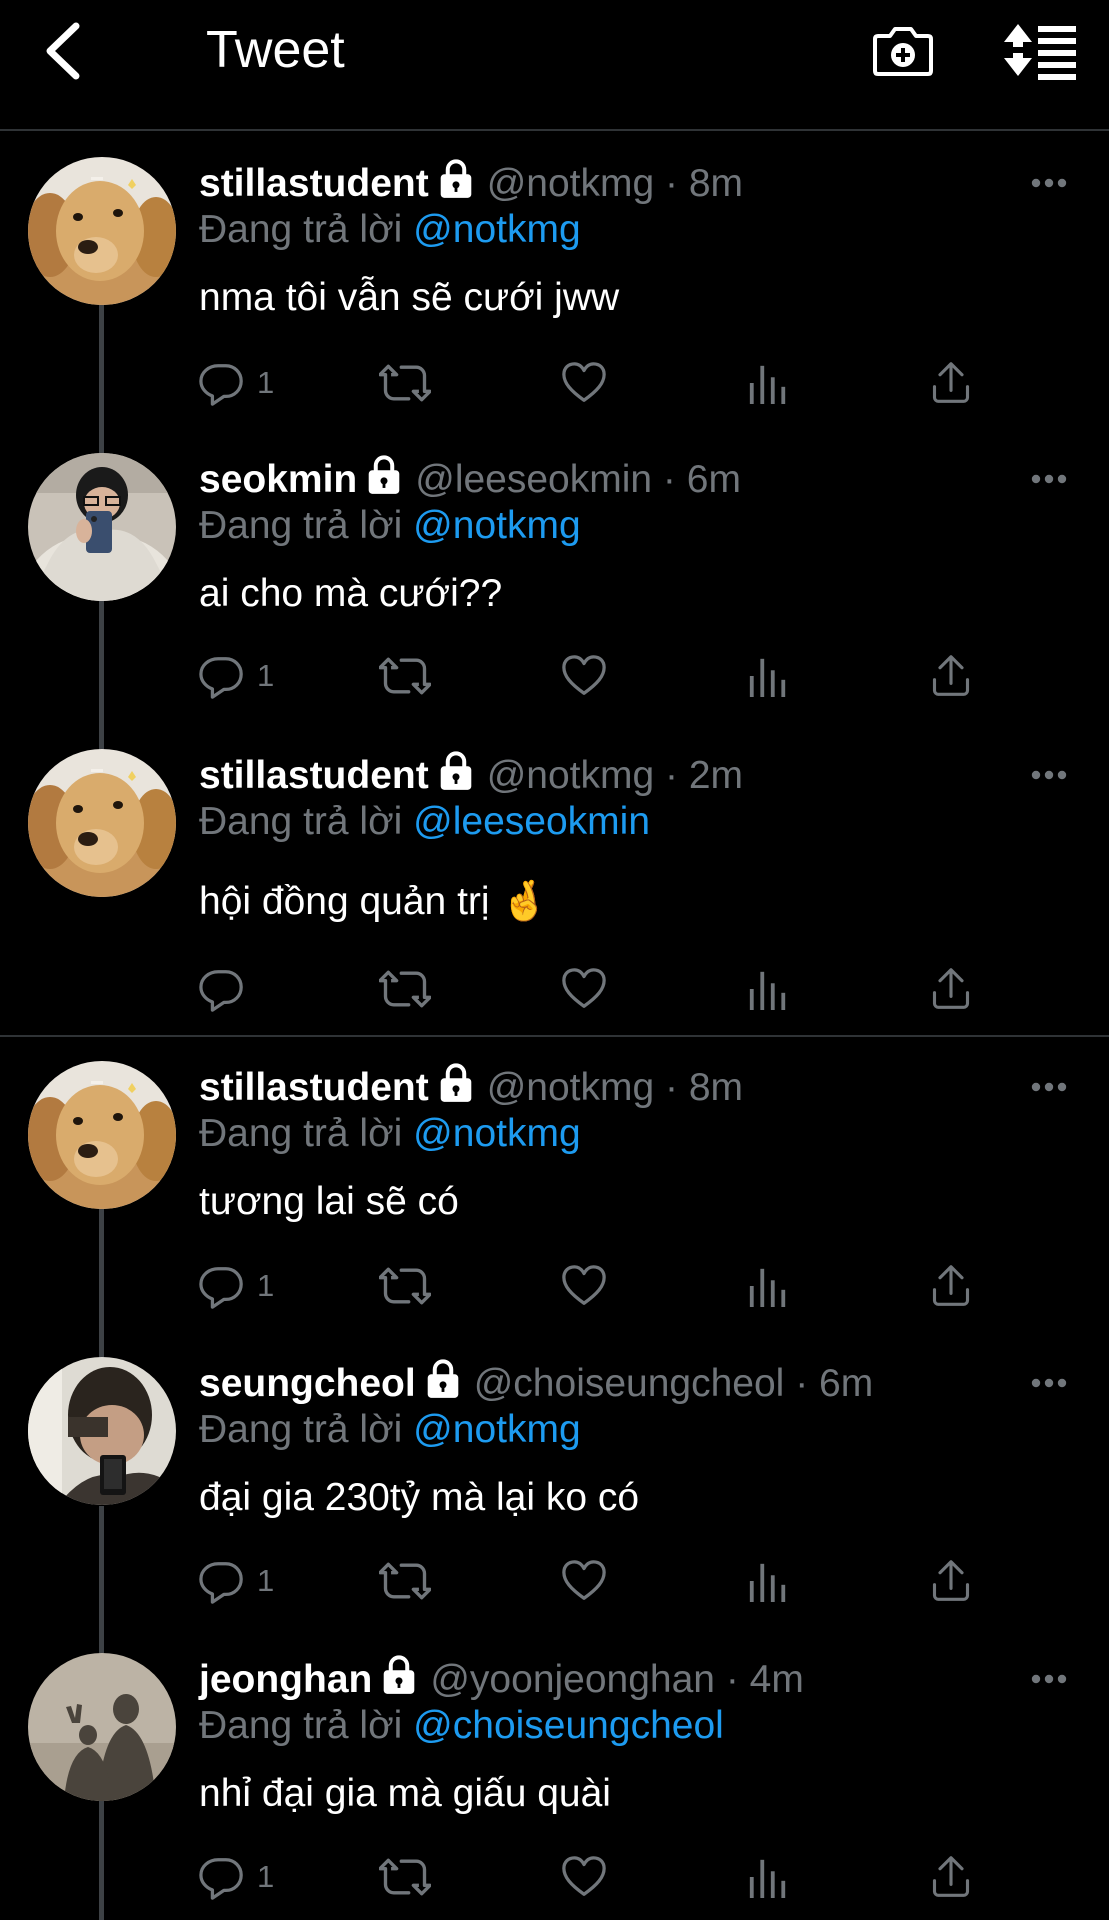 The width and height of the screenshot is (1109, 1920). What do you see at coordinates (278, 479) in the screenshot?
I see `display-name: seokmin` at bounding box center [278, 479].